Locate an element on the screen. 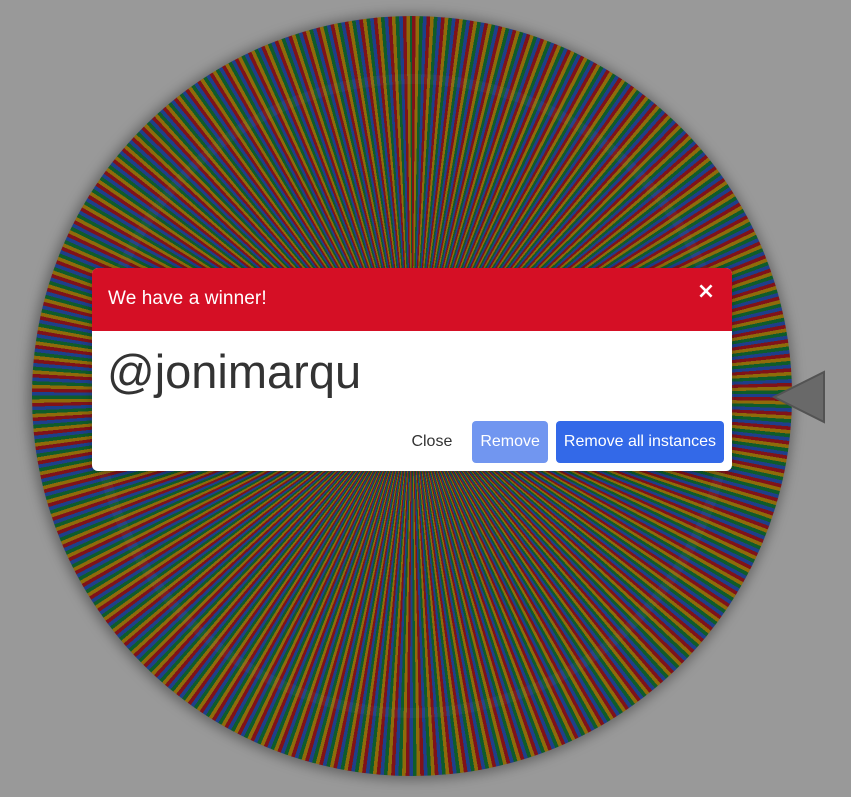 Image resolution: width=851 pixels, height=797 pixels. winner-name: @jonimarqu is located at coordinates (234, 371).